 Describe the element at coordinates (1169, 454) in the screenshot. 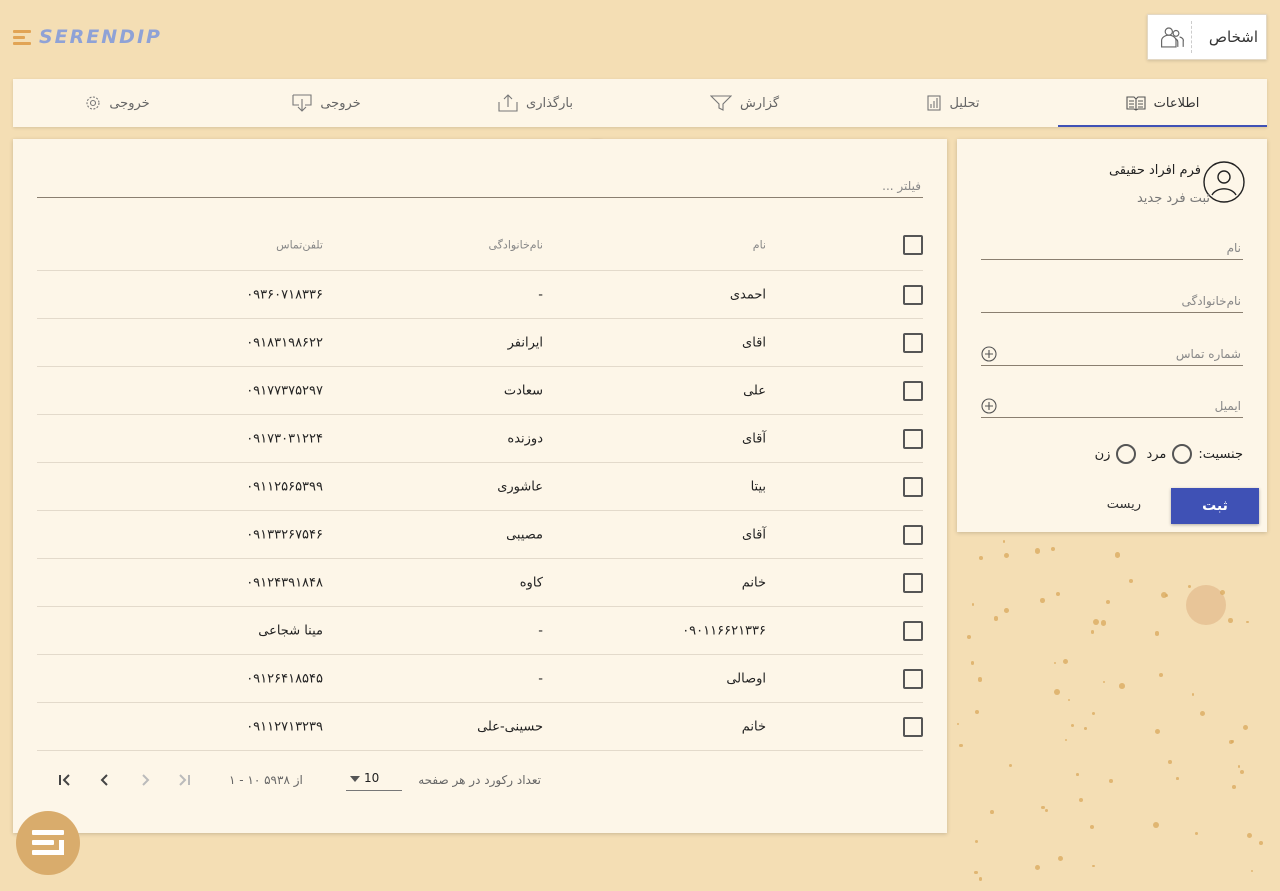

I see `gender-group: جنسیت: مرد زن` at that location.